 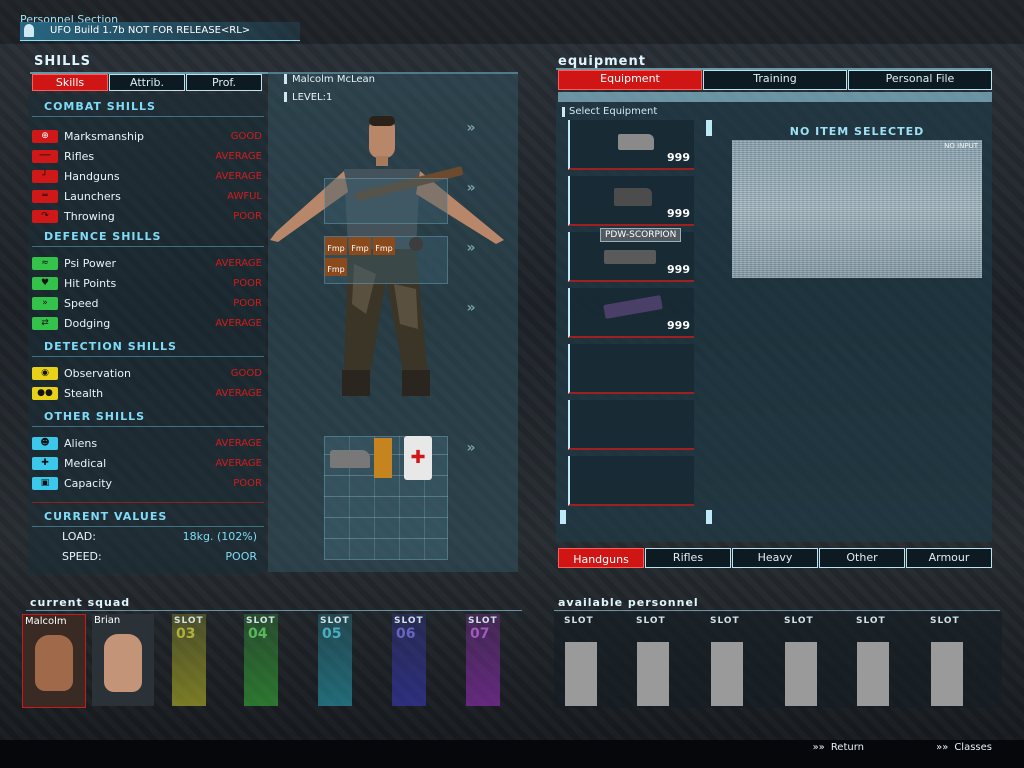 I want to click on tab-prof: Prof., so click(x=224, y=82).